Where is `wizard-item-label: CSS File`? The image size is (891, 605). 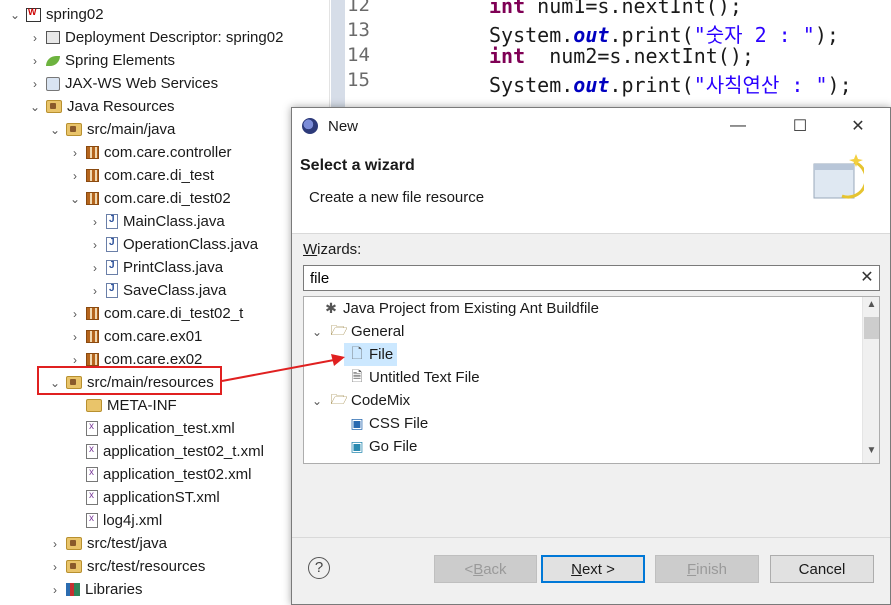 wizard-item-label: CSS File is located at coordinates (399, 423).